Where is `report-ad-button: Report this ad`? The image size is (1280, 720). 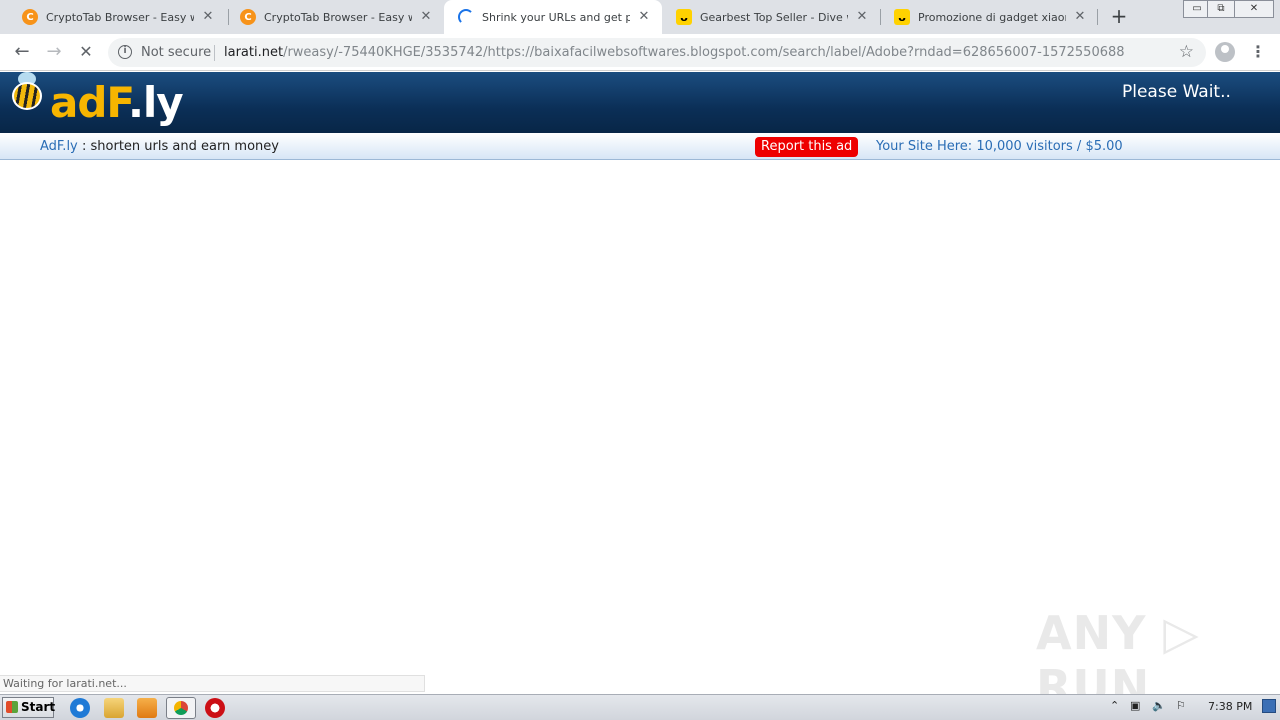 report-ad-button: Report this ad is located at coordinates (807, 147).